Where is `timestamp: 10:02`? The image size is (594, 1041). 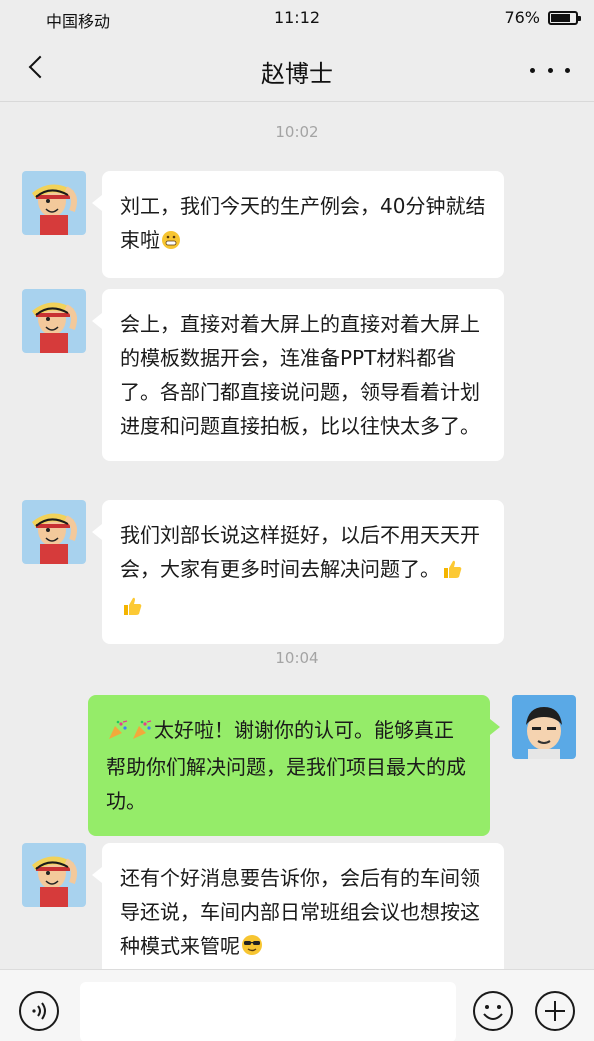
timestamp: 10:02 is located at coordinates (297, 132).